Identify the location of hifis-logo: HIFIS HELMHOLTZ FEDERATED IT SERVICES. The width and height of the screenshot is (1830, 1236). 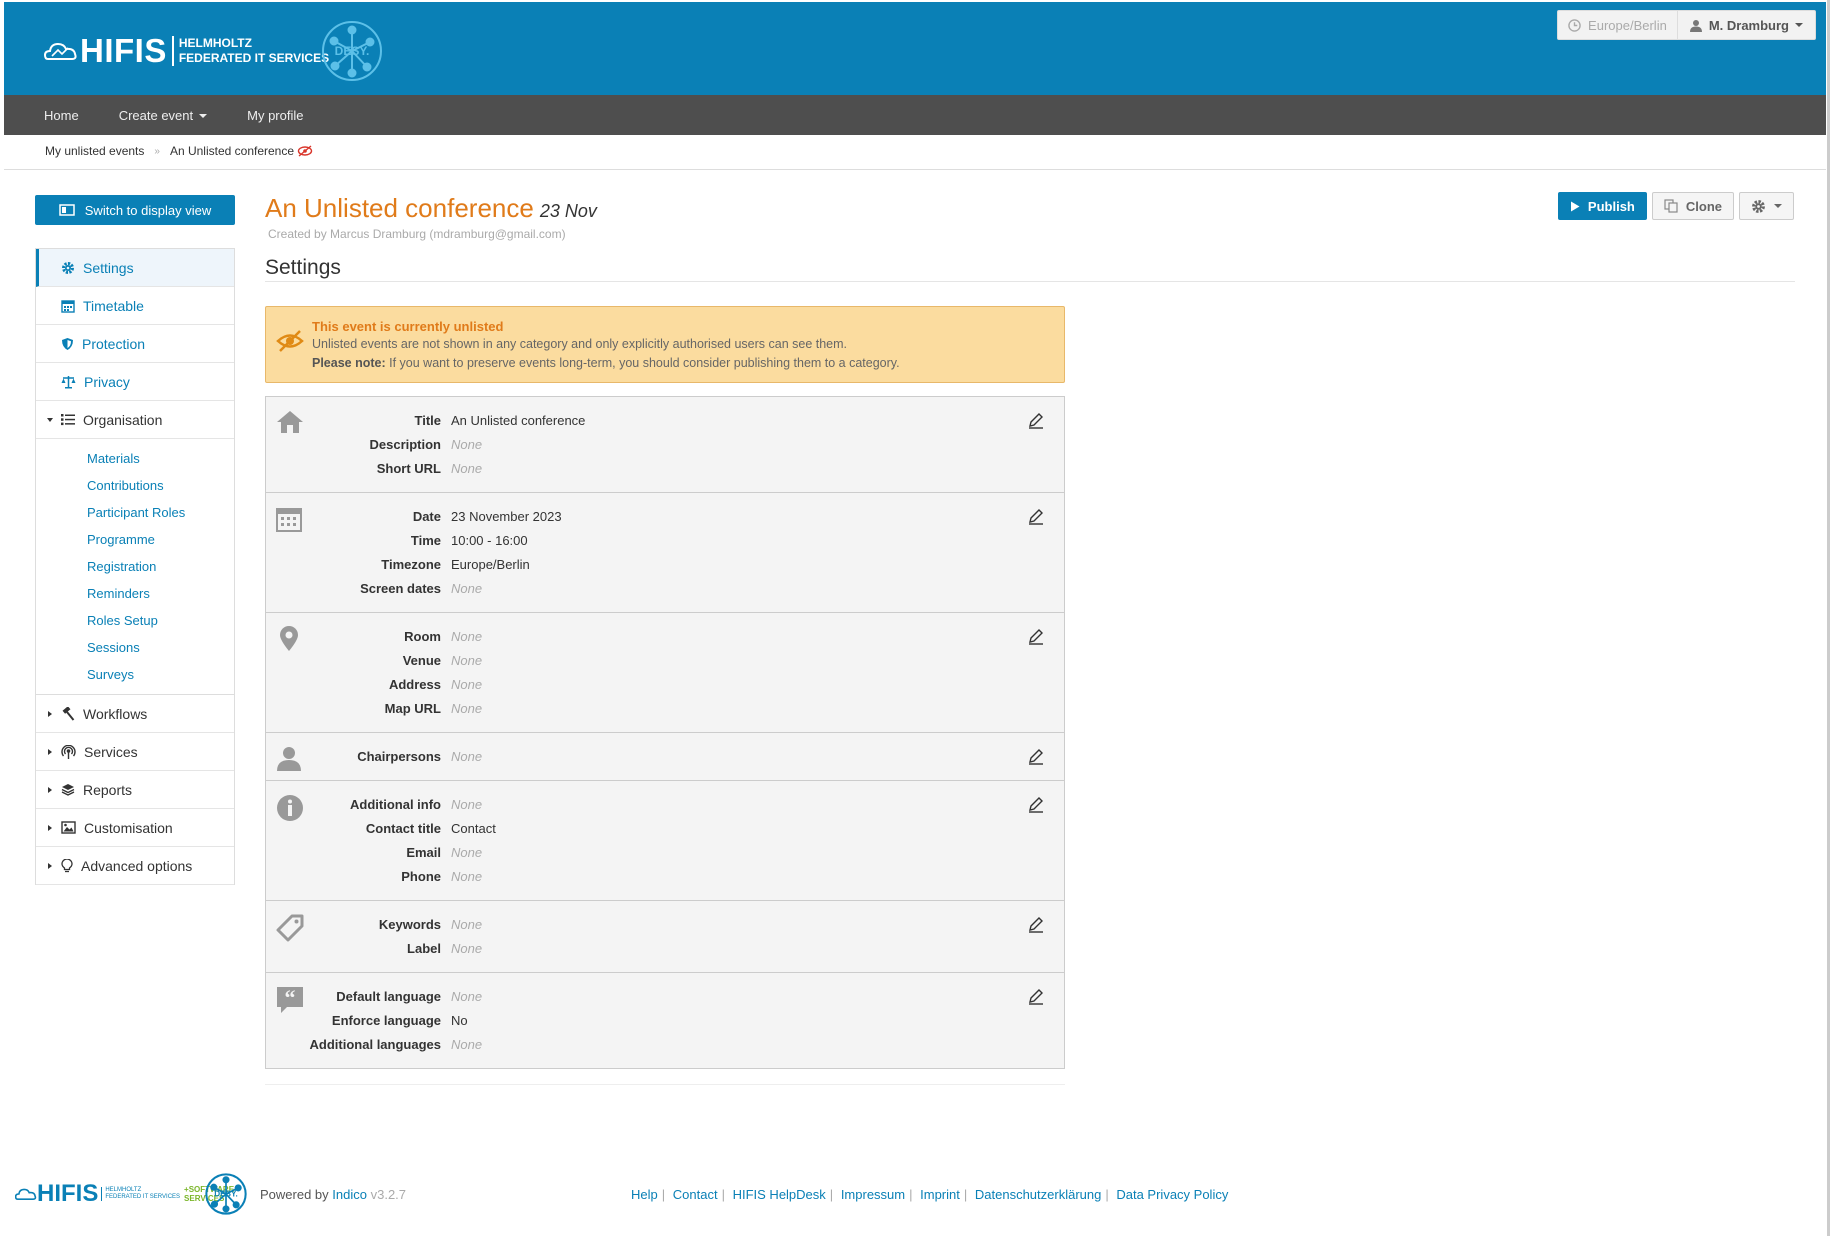
(186, 51).